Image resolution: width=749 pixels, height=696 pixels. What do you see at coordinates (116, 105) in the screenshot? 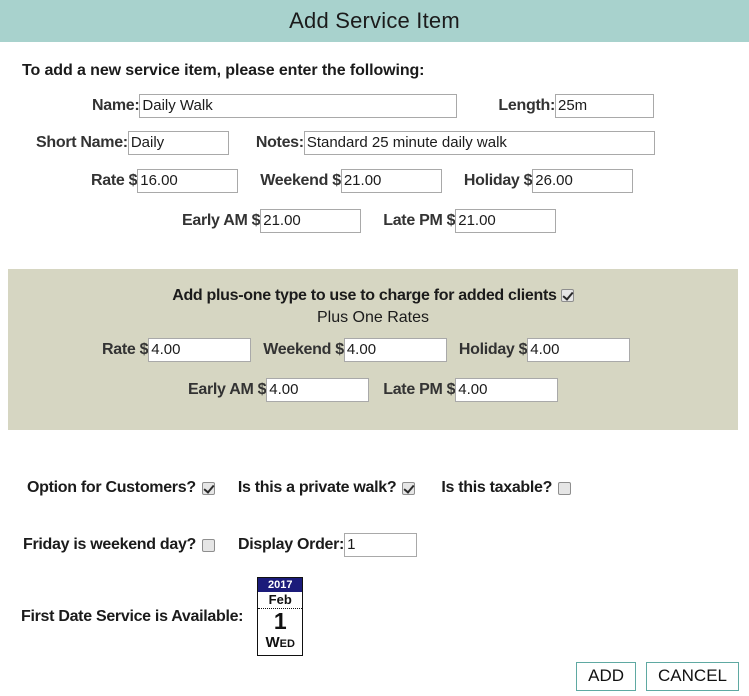
I see `name-label: Name:` at bounding box center [116, 105].